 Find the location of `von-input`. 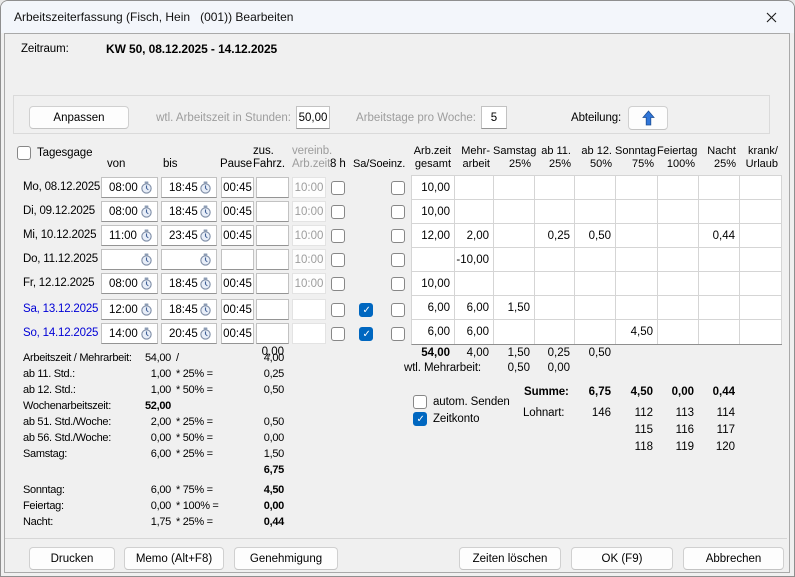

von-input is located at coordinates (129, 259).